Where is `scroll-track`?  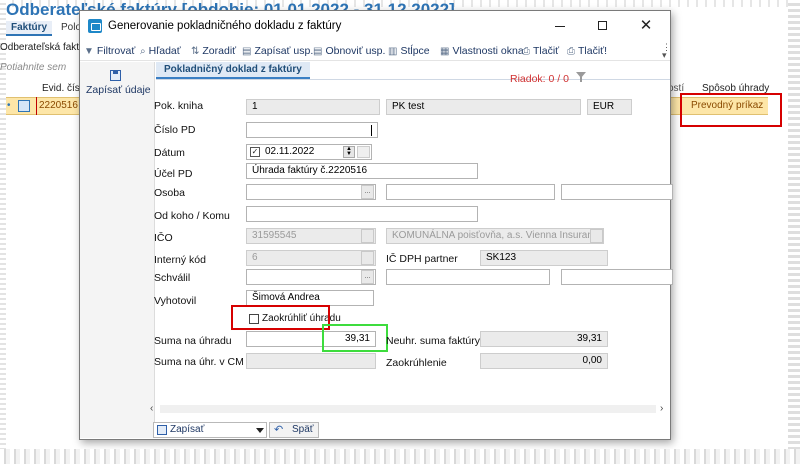
scroll-track is located at coordinates (408, 409).